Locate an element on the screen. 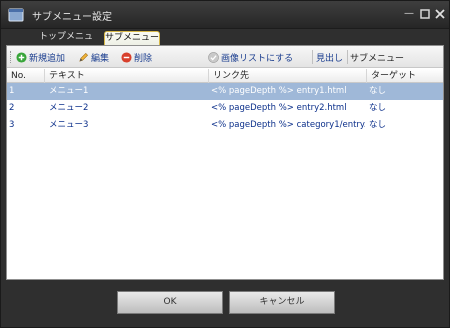  row-text: メニュー2 is located at coordinates (69, 108).